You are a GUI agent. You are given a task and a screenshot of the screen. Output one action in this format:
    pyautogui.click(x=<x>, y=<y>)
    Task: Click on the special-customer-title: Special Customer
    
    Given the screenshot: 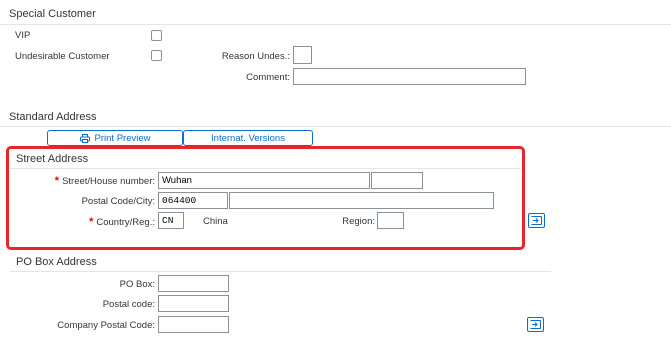 What is the action you would take?
    pyautogui.click(x=52, y=14)
    